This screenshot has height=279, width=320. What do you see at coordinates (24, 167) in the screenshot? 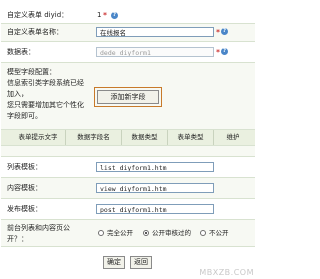
I see `list-template-label: 列表模板：` at bounding box center [24, 167].